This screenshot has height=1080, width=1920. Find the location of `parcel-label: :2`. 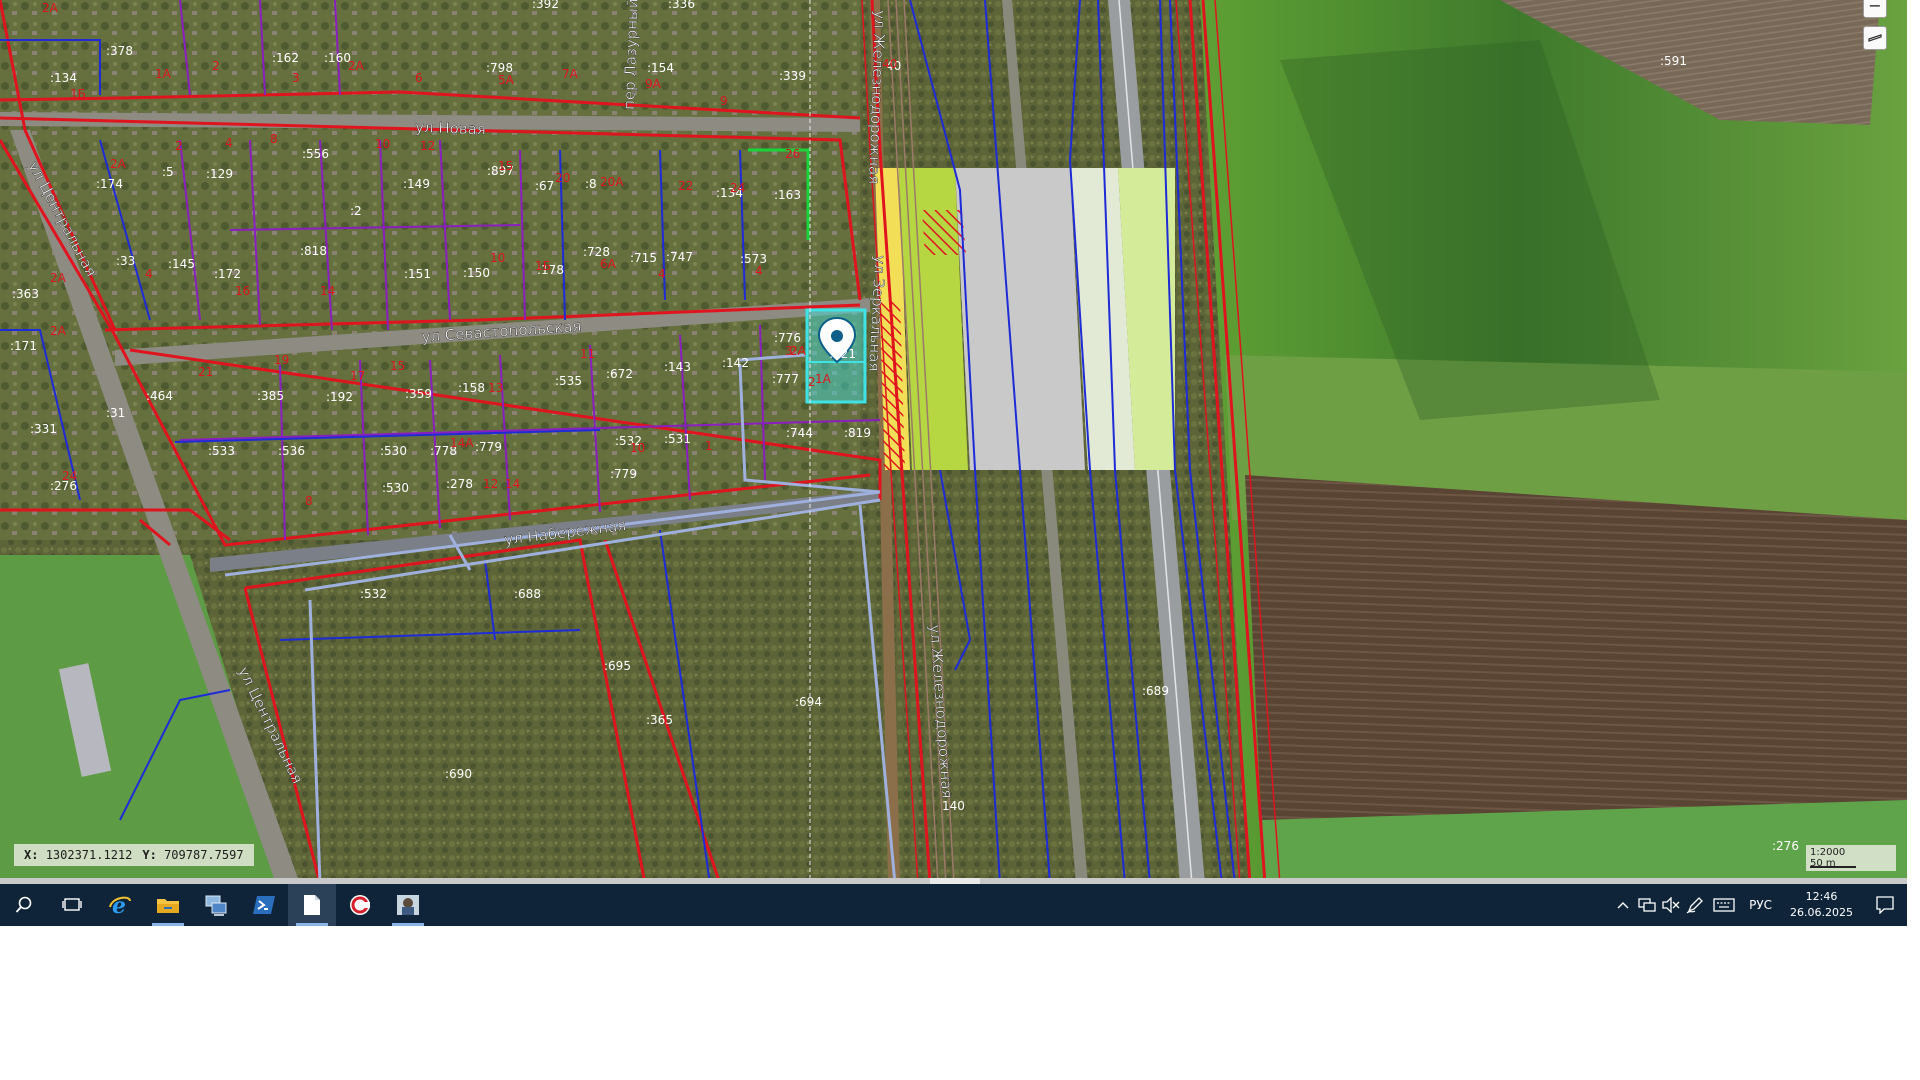

parcel-label: :2 is located at coordinates (356, 211).